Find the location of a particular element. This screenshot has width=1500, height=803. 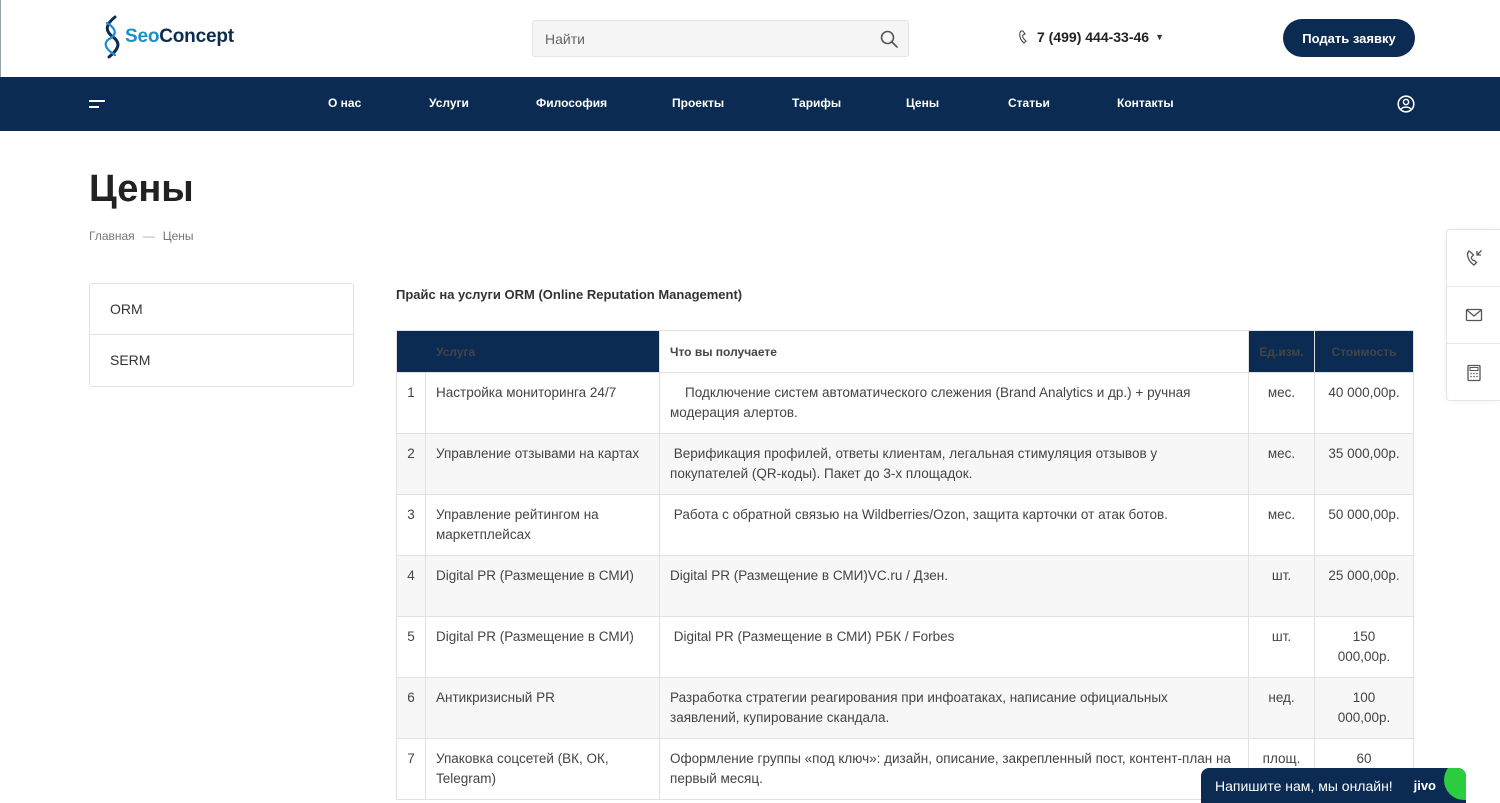

row-service: Управление отзывами на картах is located at coordinates (542, 464).